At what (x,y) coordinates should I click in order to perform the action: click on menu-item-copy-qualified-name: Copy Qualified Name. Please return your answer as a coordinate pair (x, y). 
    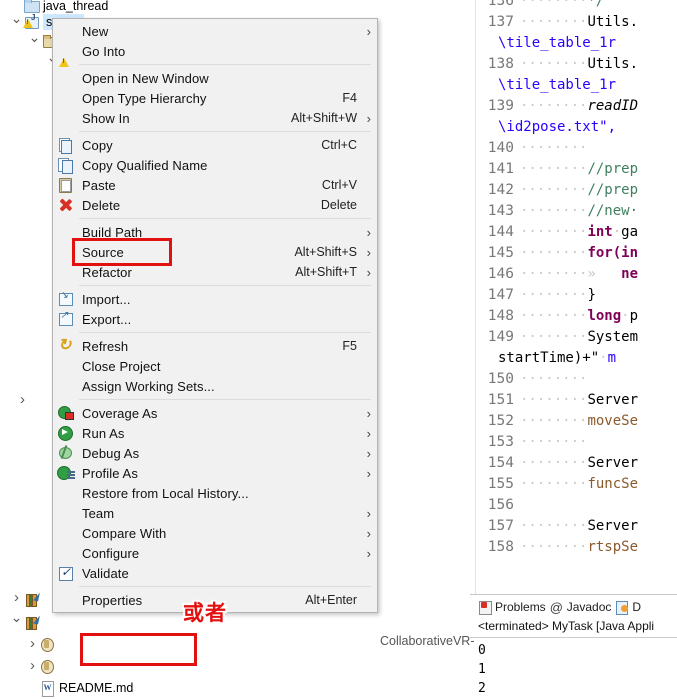
    Looking at the image, I should click on (215, 165).